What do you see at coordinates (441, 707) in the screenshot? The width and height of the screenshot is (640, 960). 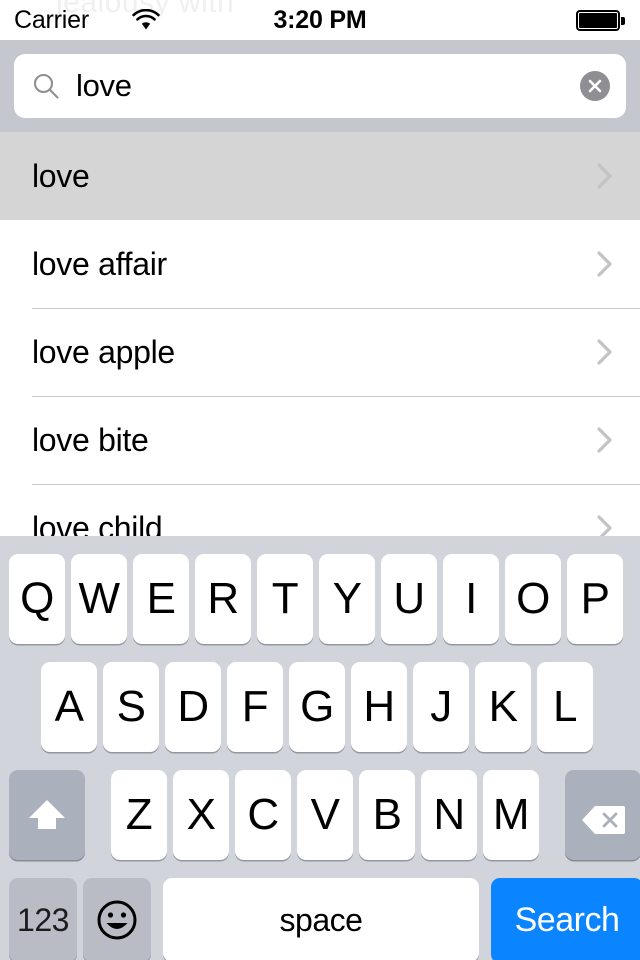 I see `key-j: J` at bounding box center [441, 707].